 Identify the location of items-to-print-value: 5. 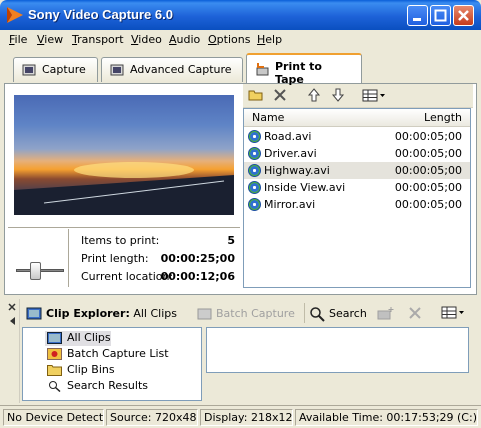
(231, 240).